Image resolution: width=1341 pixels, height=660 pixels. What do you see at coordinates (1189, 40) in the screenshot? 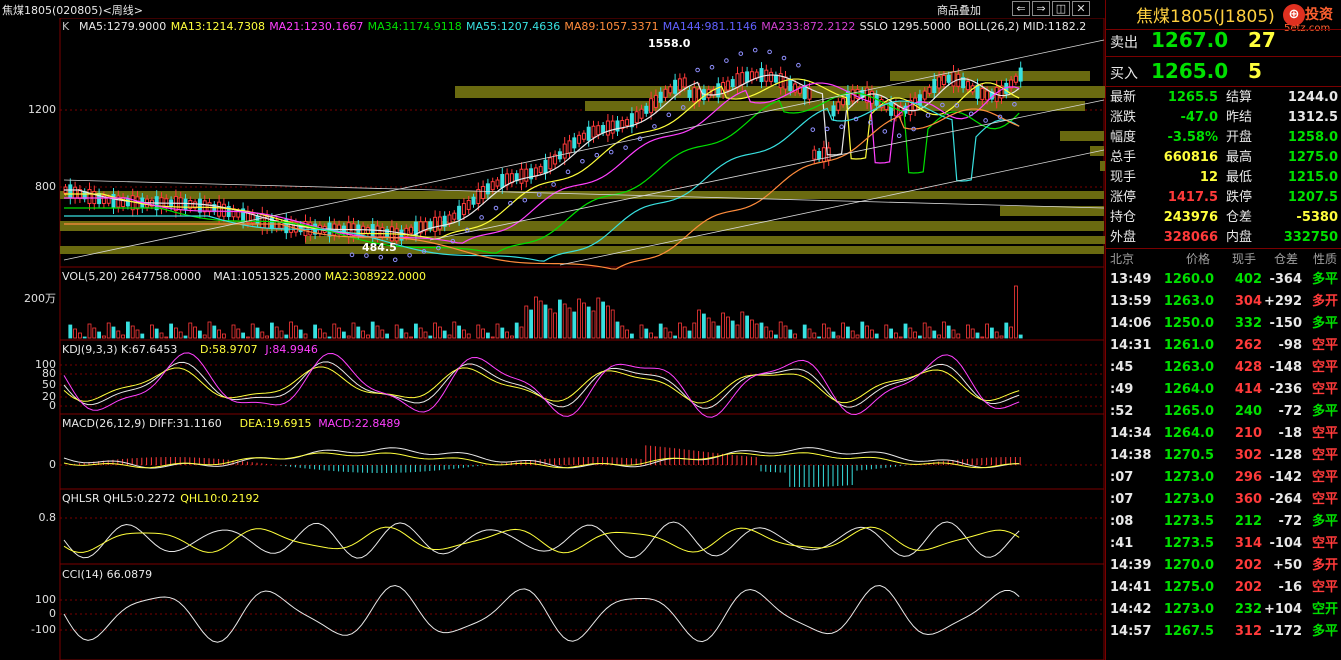
I see `sell-price: 1267.0` at bounding box center [1189, 40].